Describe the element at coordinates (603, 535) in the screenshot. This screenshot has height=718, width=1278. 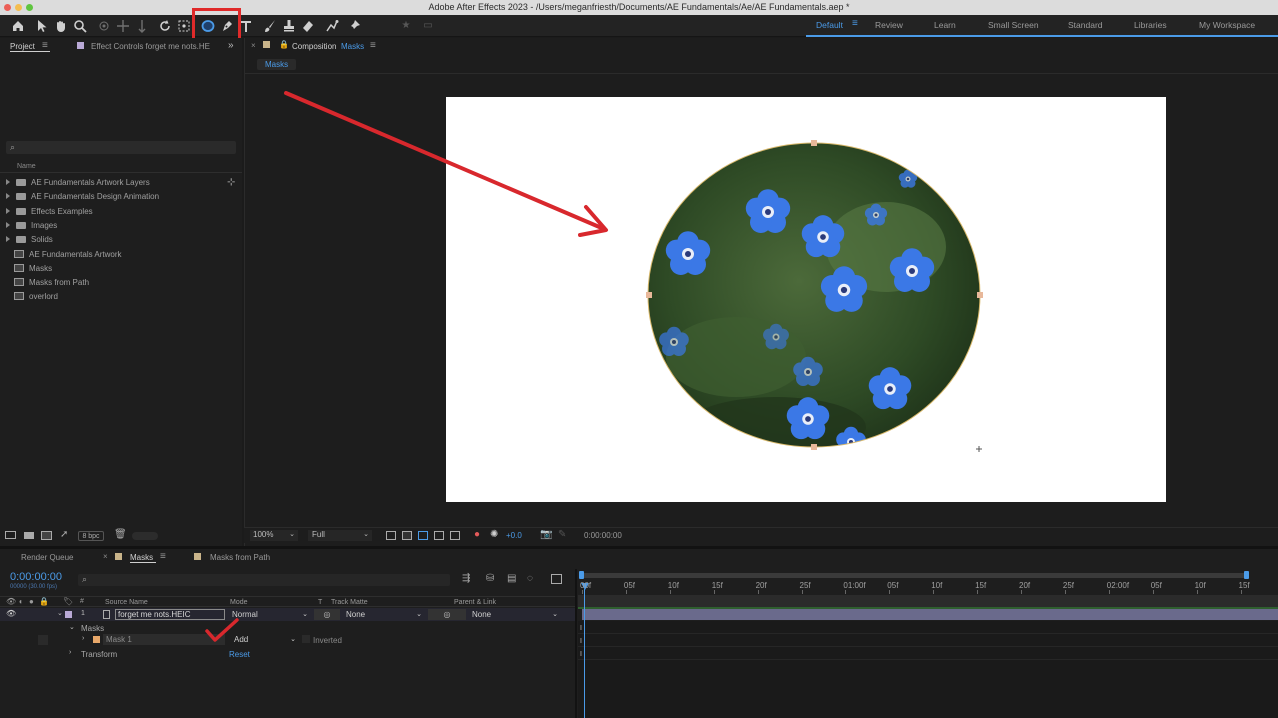
I see `viewer-timecode: 0:00:00:00` at that location.